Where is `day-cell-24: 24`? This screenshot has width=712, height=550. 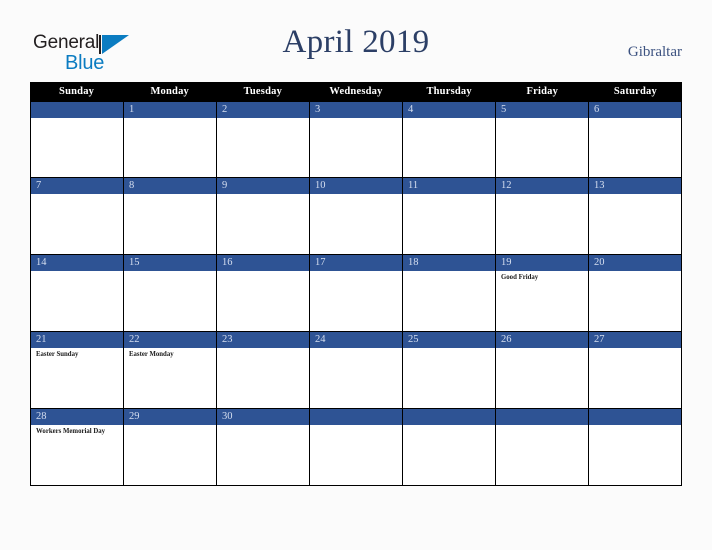
day-cell-24: 24 is located at coordinates (356, 370).